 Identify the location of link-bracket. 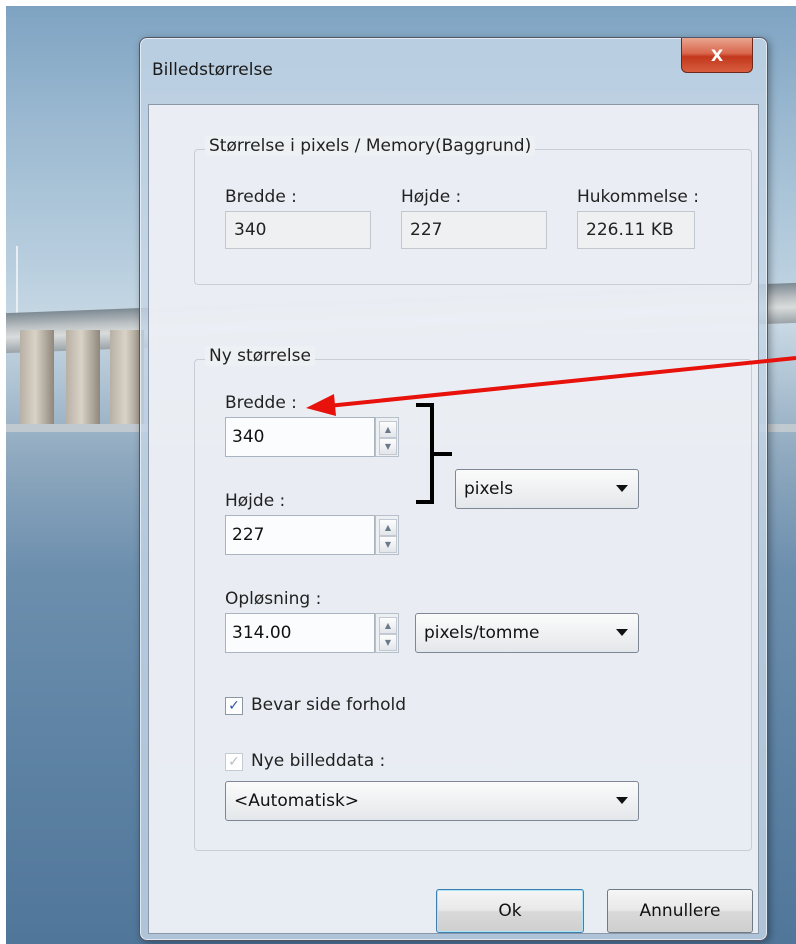
(434, 453).